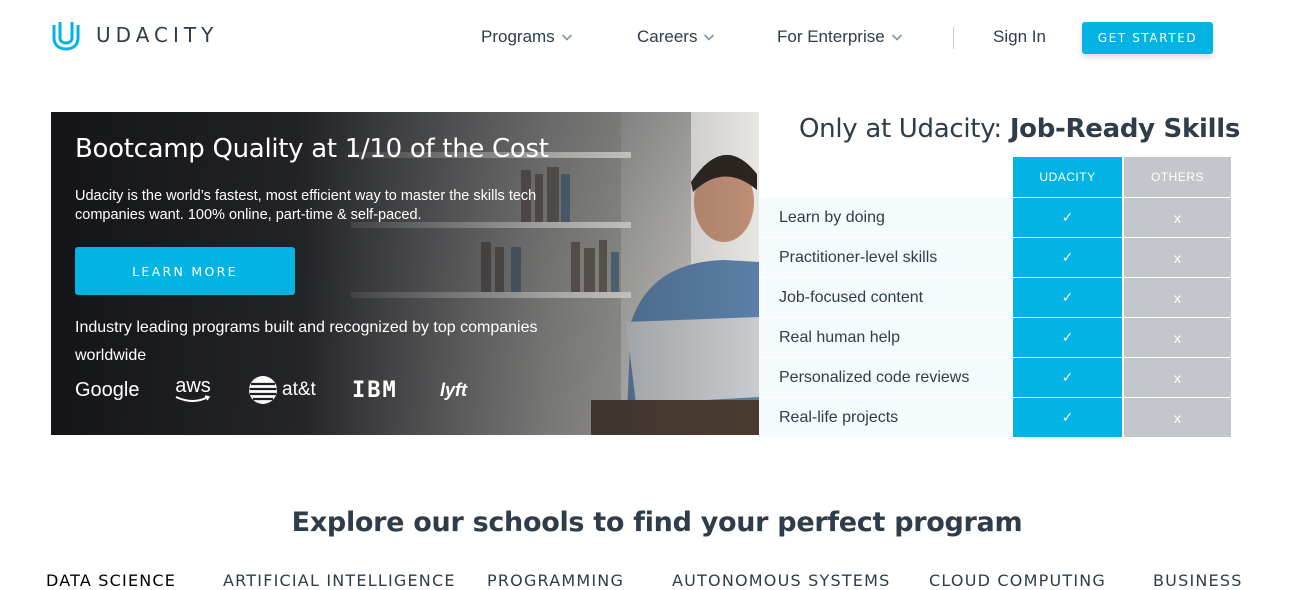  I want to click on att-logo: at&t, so click(282, 390).